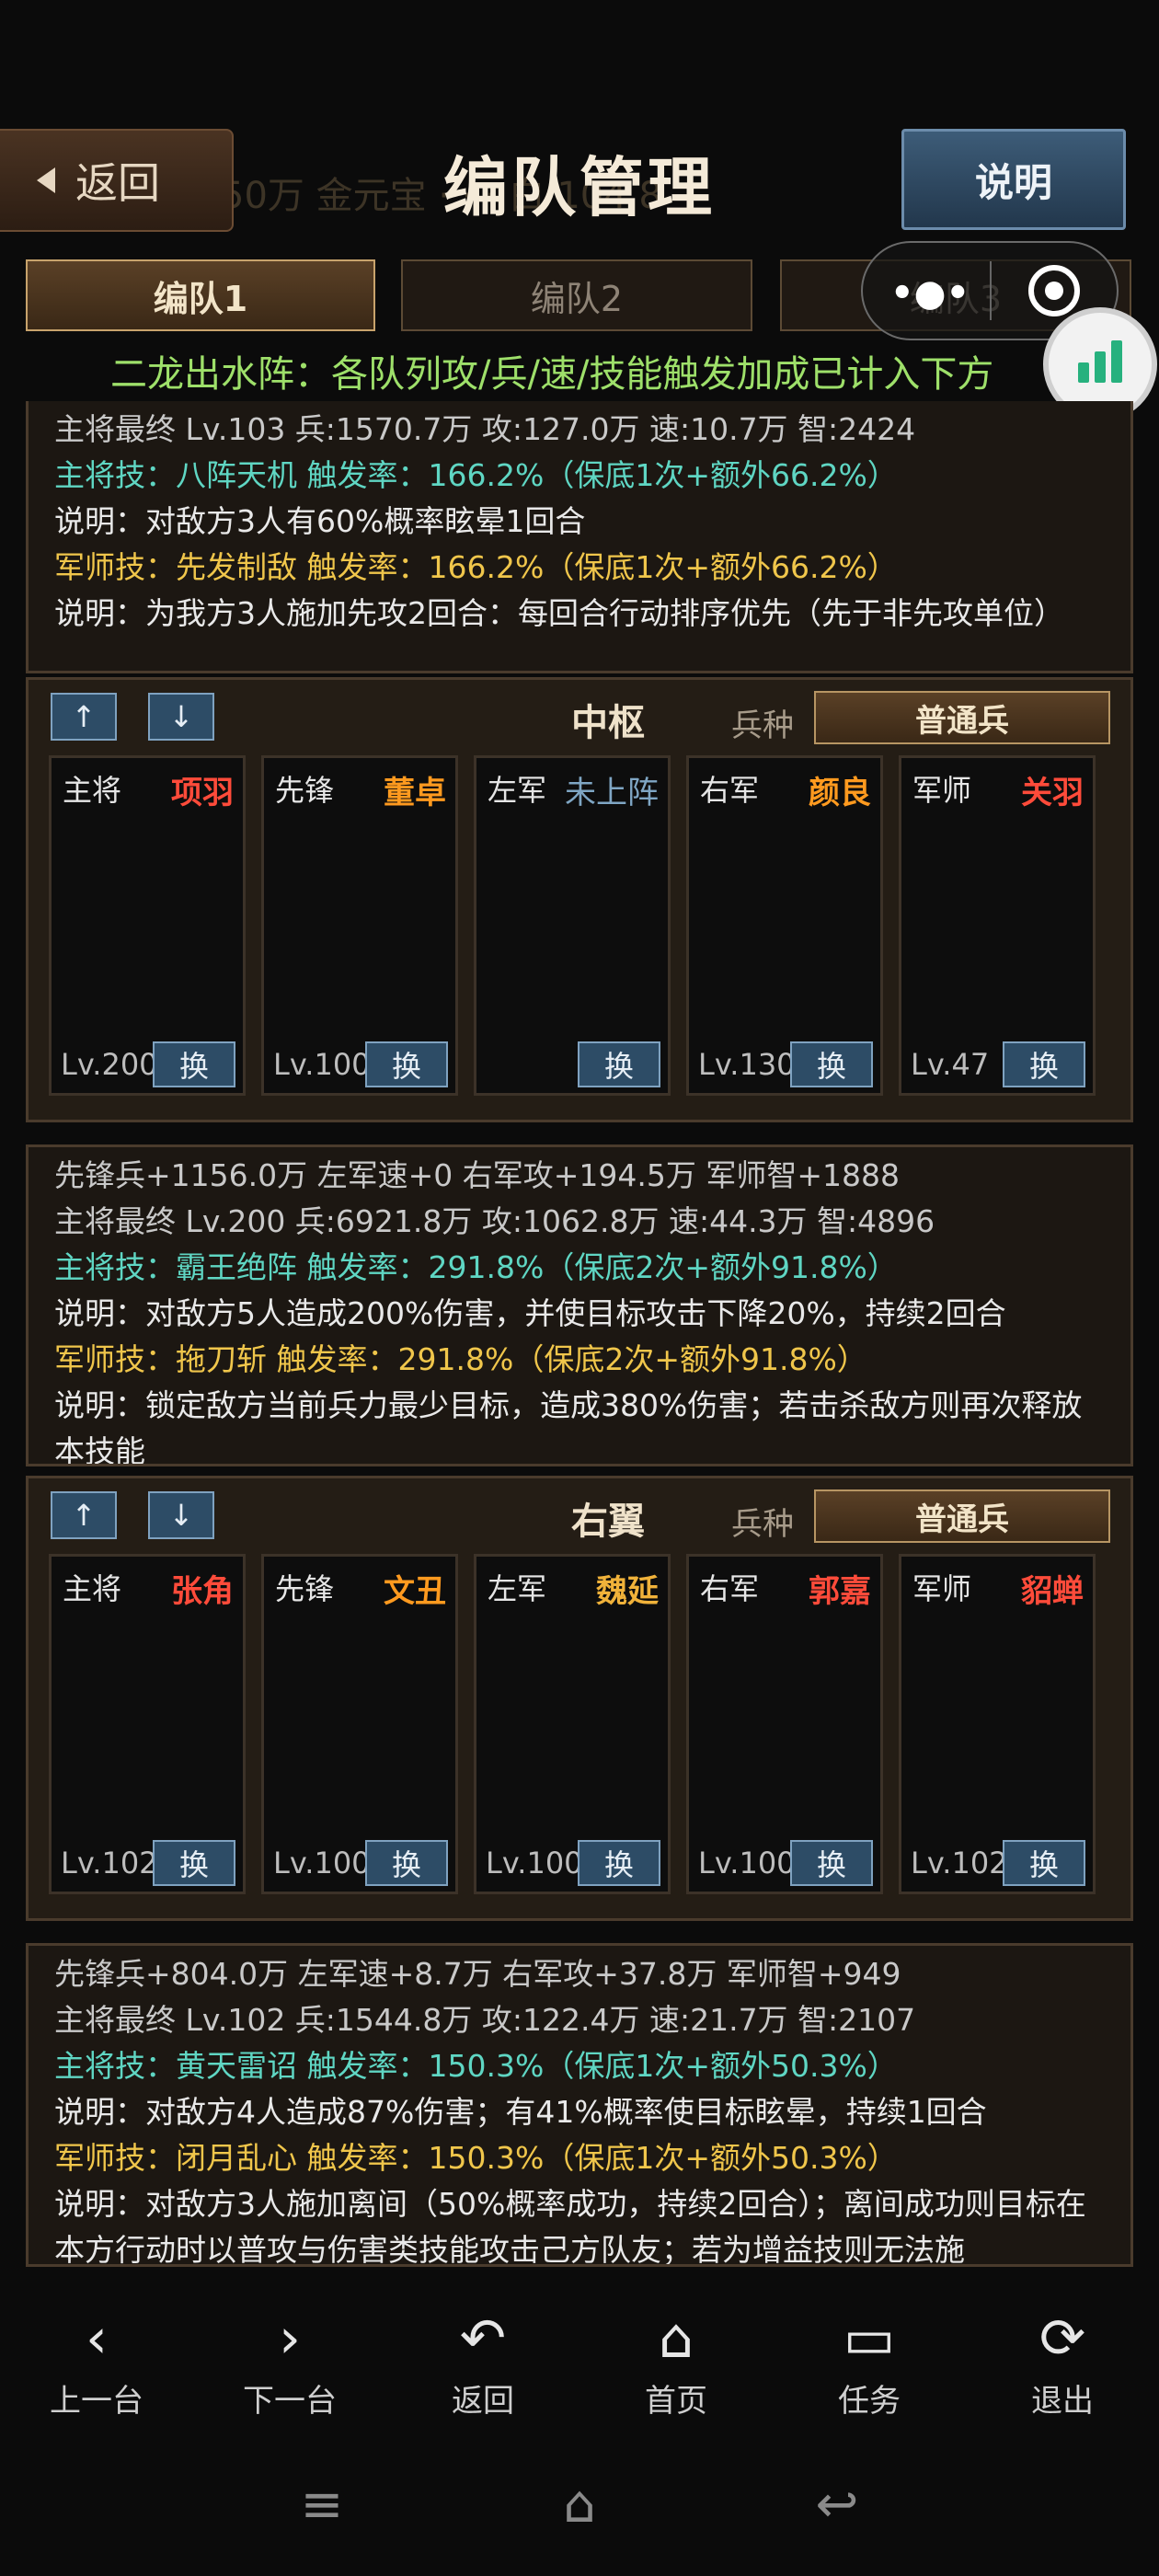 The height and width of the screenshot is (2576, 1159). What do you see at coordinates (415, 793) in the screenshot?
I see `general-name: 董卓` at bounding box center [415, 793].